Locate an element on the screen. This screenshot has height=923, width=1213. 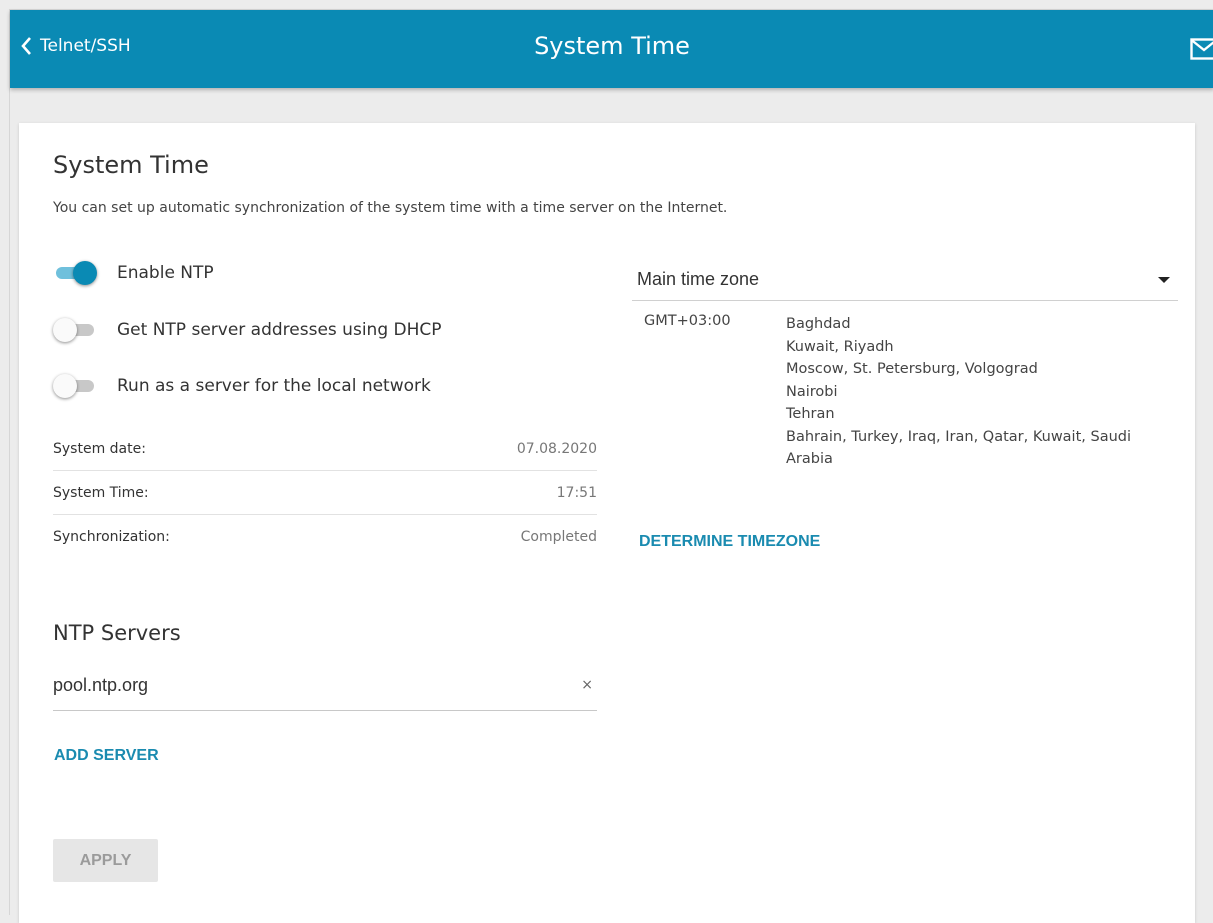
ntp-server-input is located at coordinates (303, 685).